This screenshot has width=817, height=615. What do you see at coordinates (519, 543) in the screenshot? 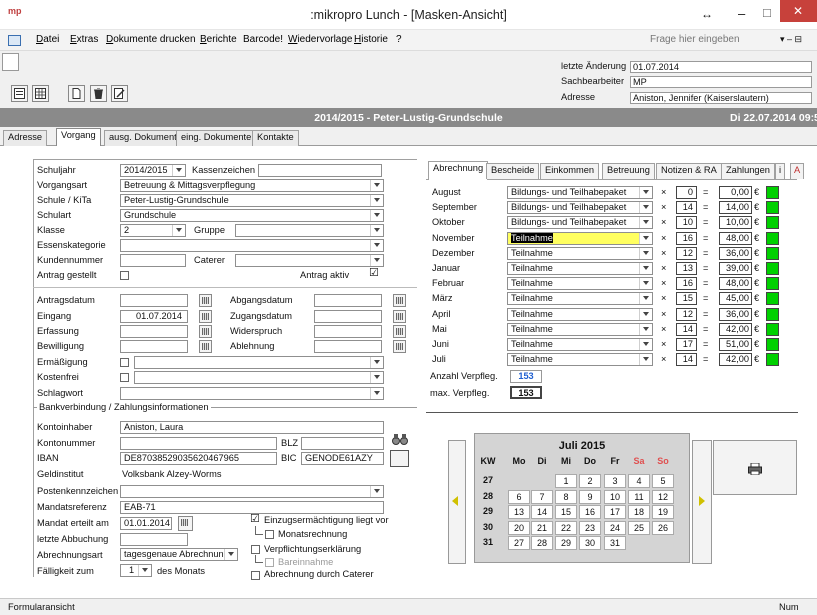
I see `calendar-day: 27` at bounding box center [519, 543].